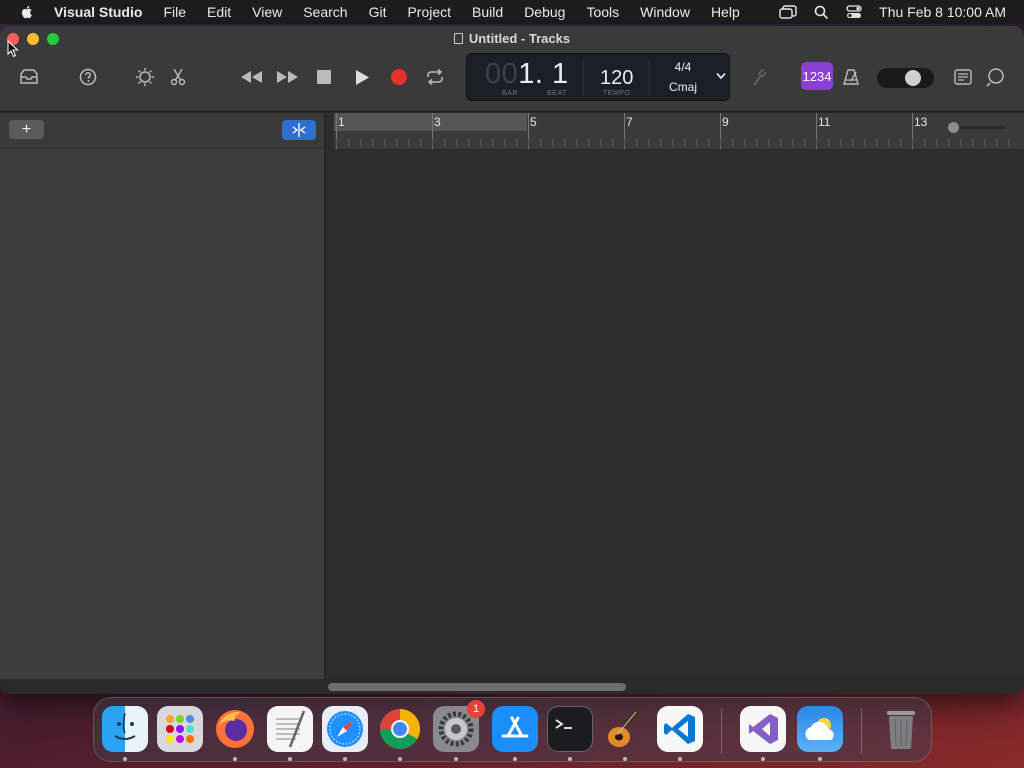 Image resolution: width=1024 pixels, height=768 pixels. Describe the element at coordinates (88, 77) in the screenshot. I see `quick-help-button` at that location.